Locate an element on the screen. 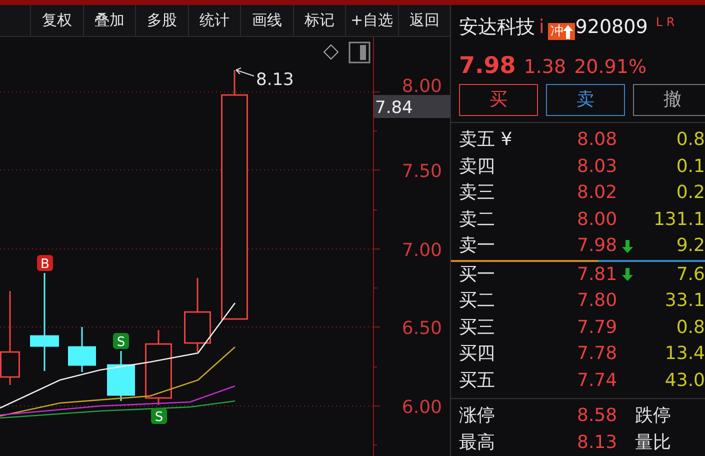 The height and width of the screenshot is (456, 705). toolbar-button: 画线 is located at coordinates (266, 20).